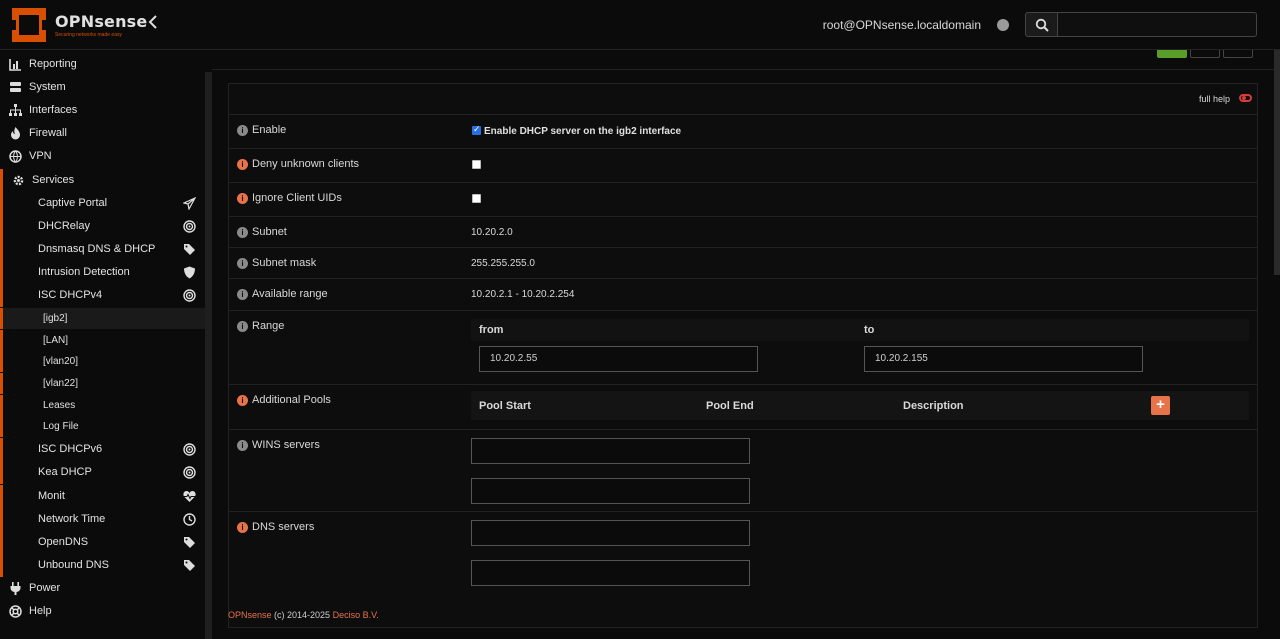 This screenshot has height=639, width=1280. What do you see at coordinates (102, 226) in the screenshot?
I see `sidebar-item-dhcrelay: DHCRelay` at bounding box center [102, 226].